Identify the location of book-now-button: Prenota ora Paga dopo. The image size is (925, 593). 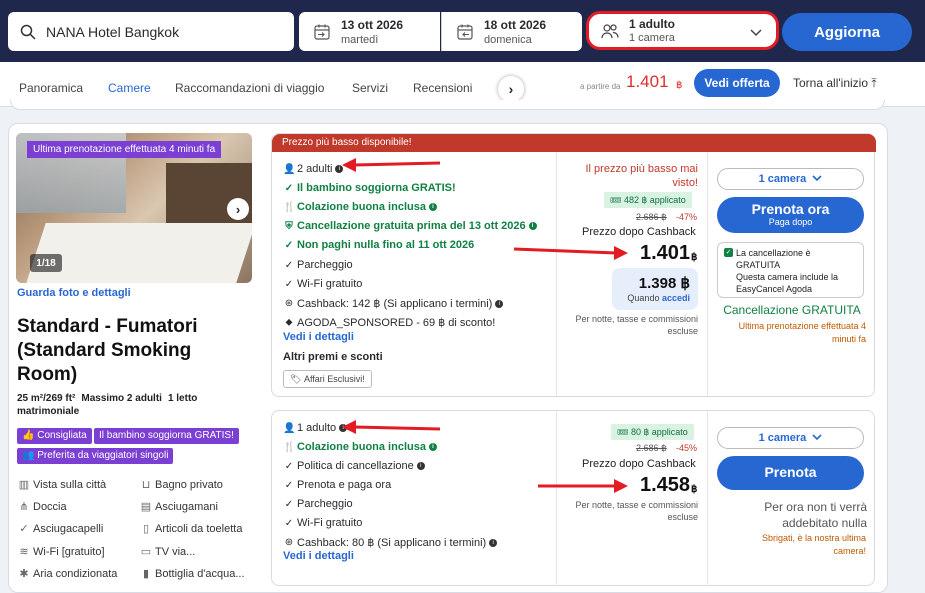
(790, 215).